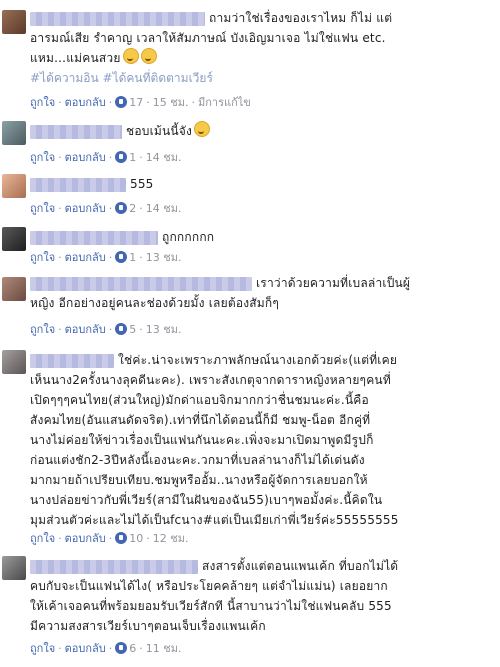  I want to click on comment-actions: ถูกใจ · ตอบกลับ · 10 · 12 ชม., so click(109, 538).